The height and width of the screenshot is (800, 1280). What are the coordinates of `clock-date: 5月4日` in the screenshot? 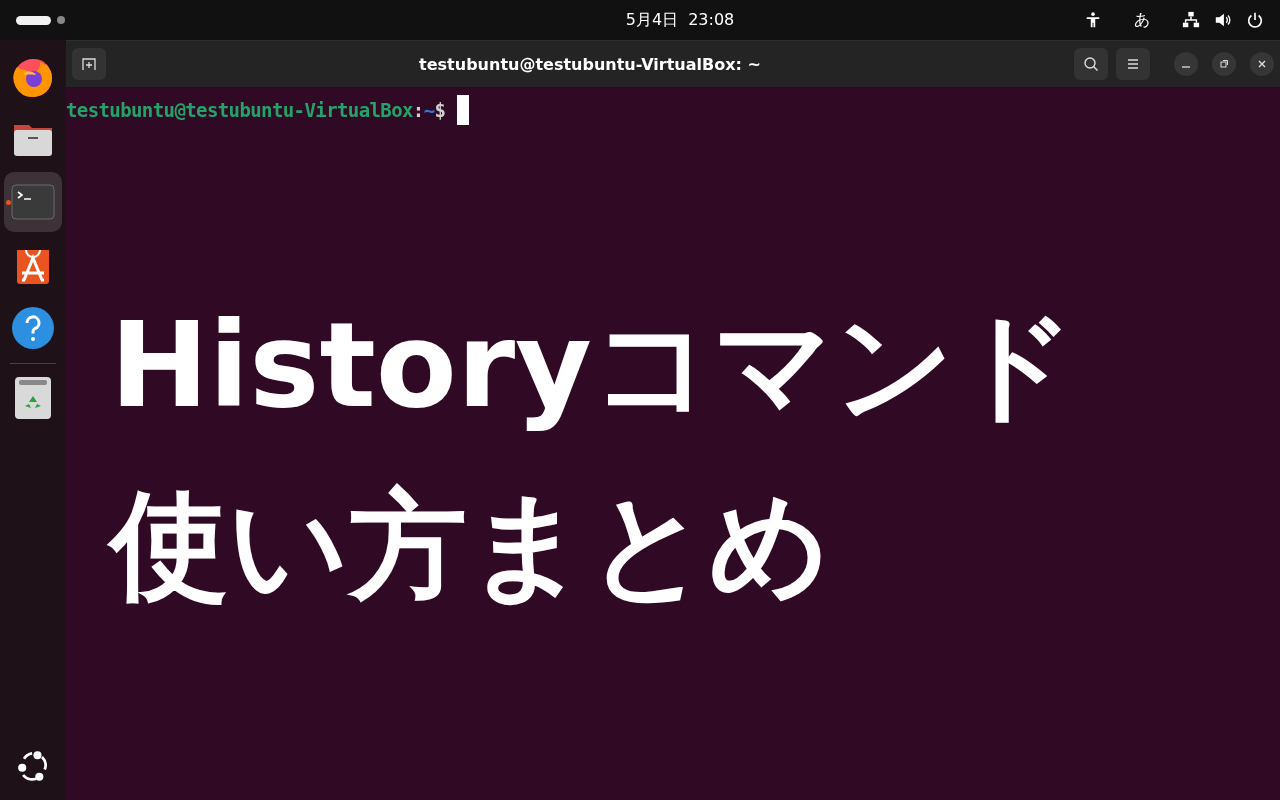 It's located at (652, 20).